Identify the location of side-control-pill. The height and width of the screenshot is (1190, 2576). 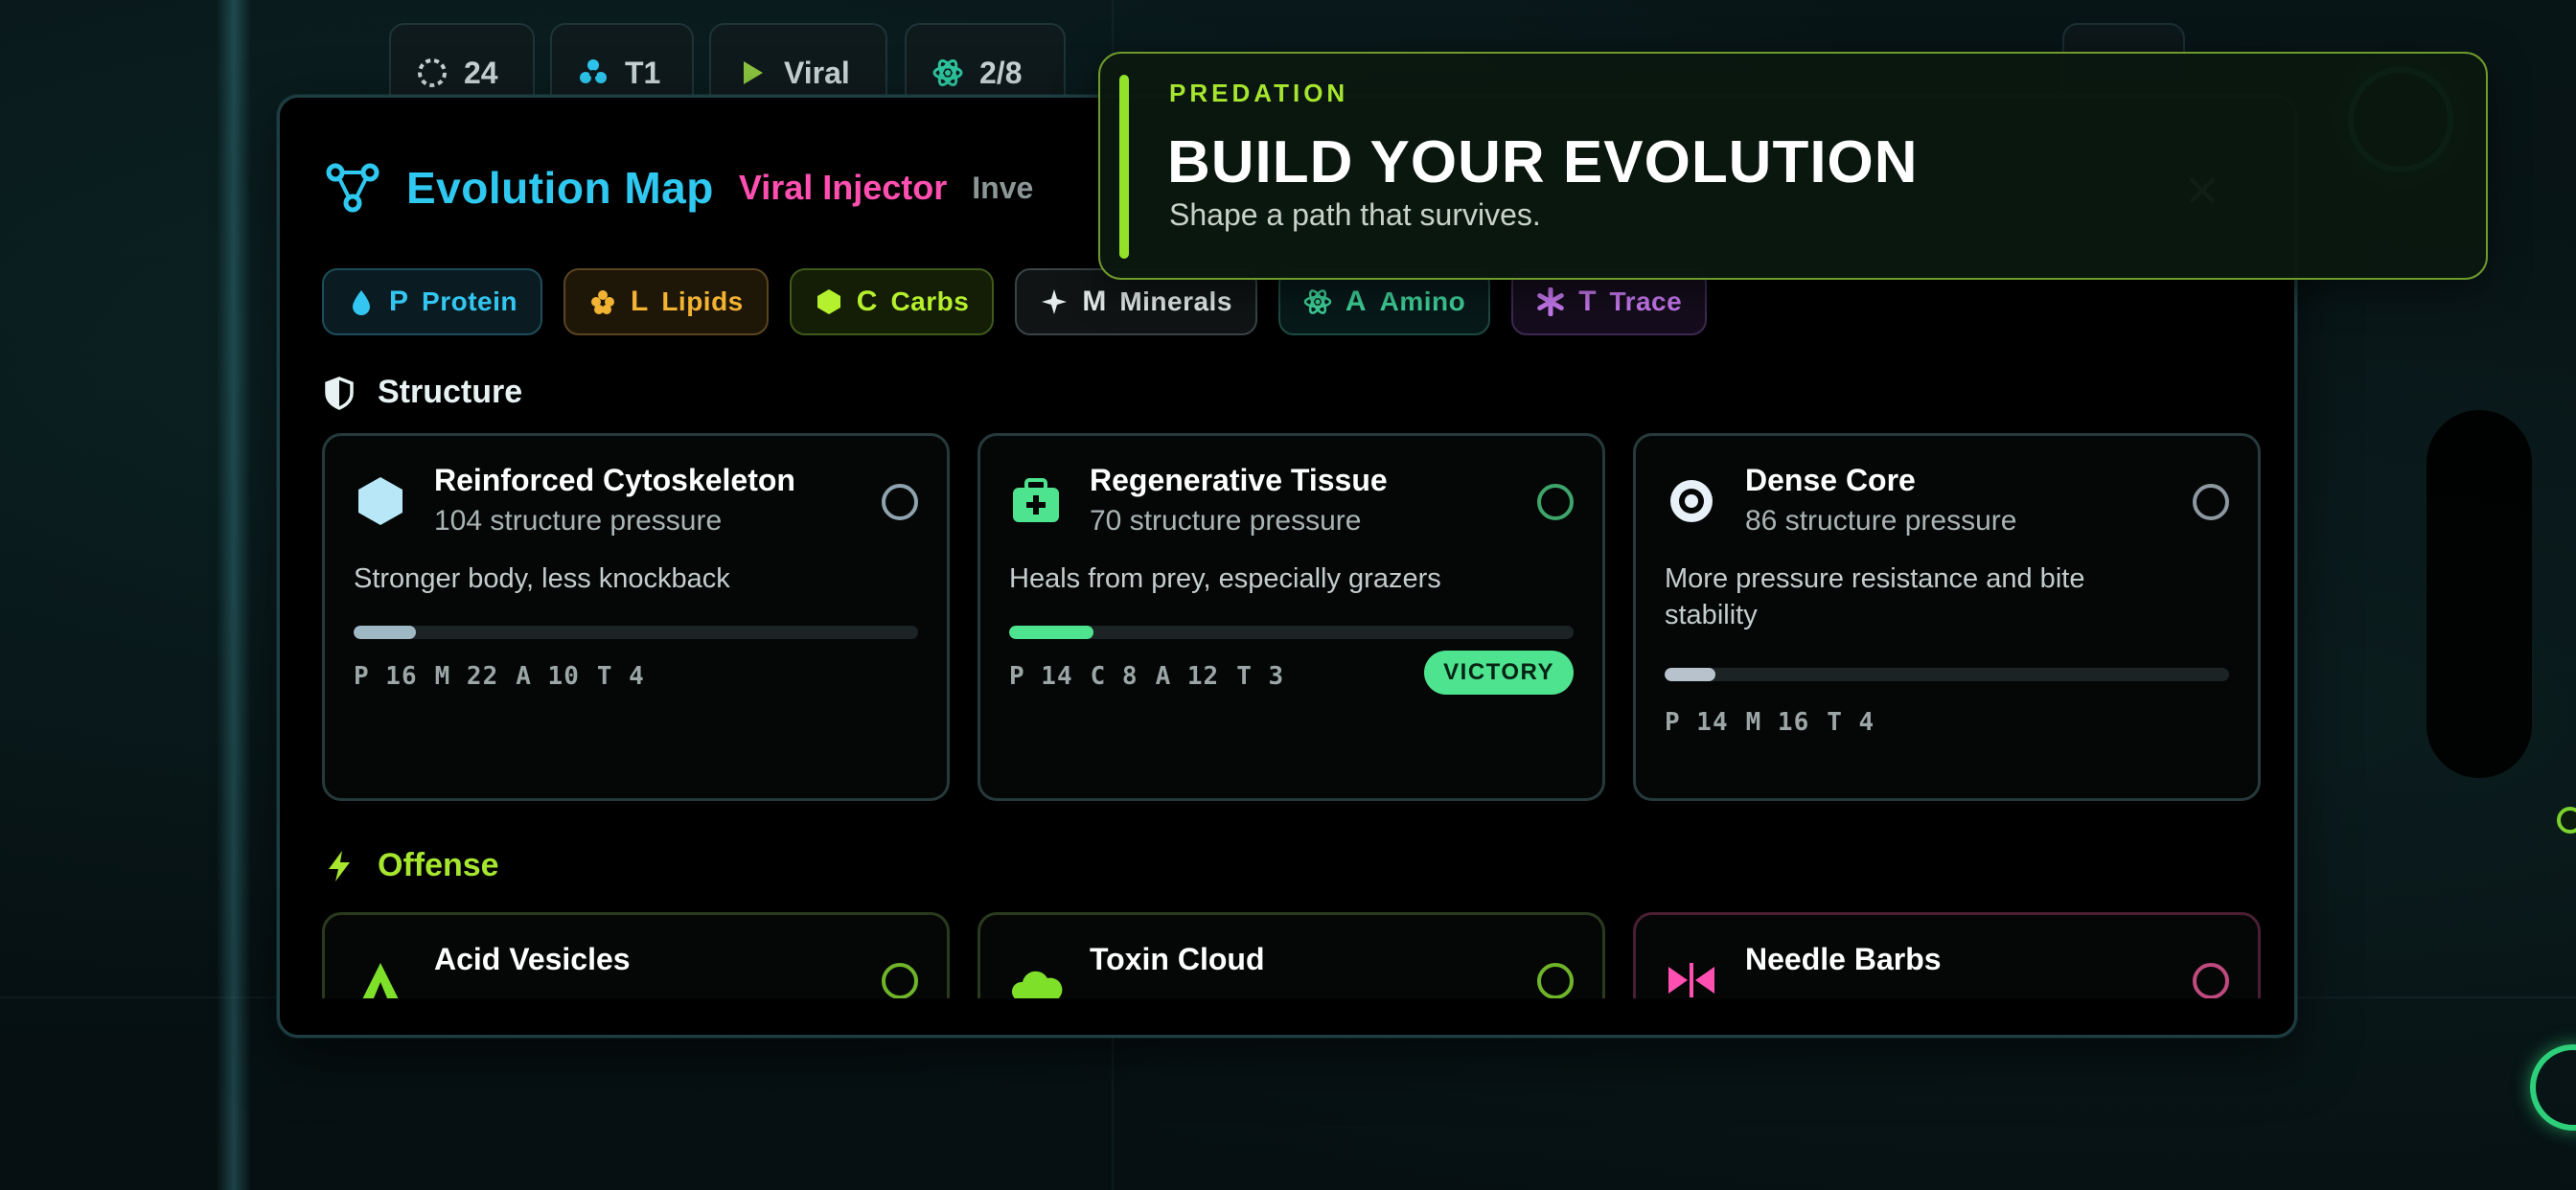
(2479, 594).